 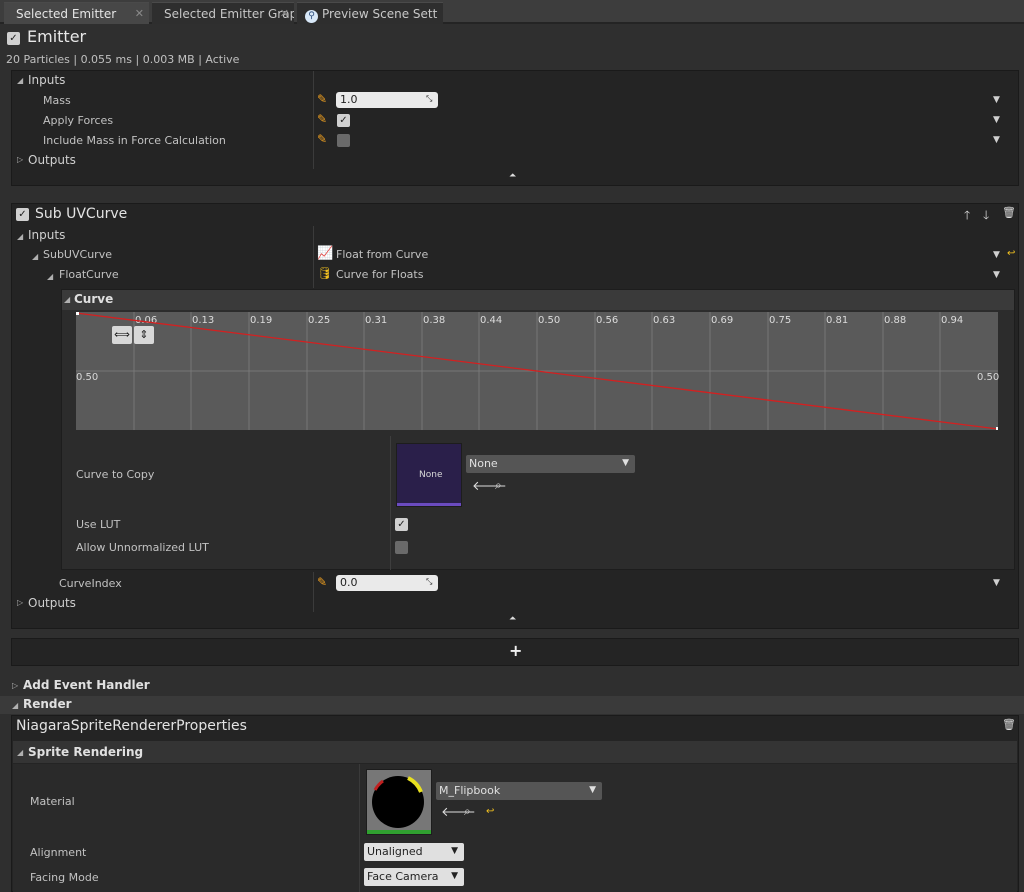 What do you see at coordinates (349, 582) in the screenshot?
I see `curveindex-value: 0.0` at bounding box center [349, 582].